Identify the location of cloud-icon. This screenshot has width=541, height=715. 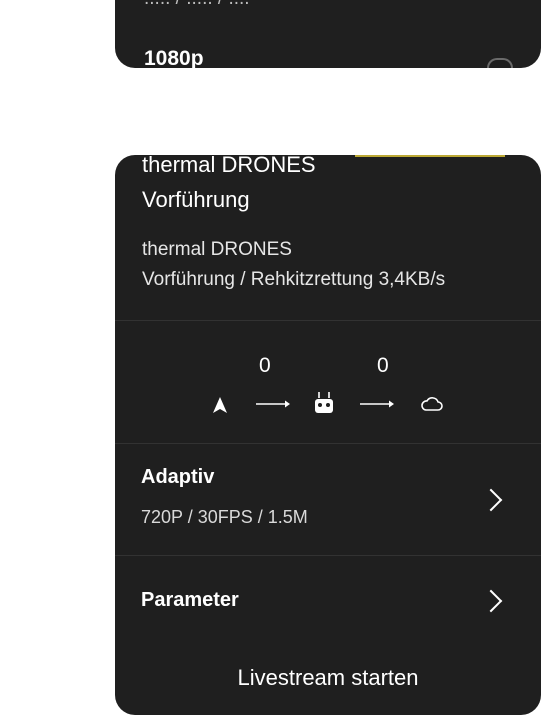
(432, 404).